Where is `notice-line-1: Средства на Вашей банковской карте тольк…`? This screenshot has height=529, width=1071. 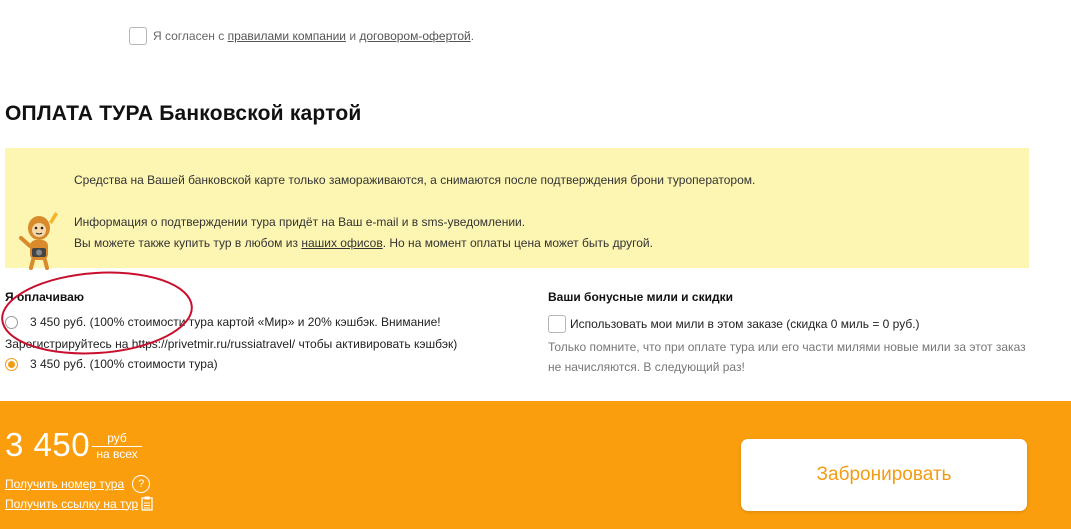
notice-line-1: Средства на Вашей банковской карте тольк… is located at coordinates (415, 180).